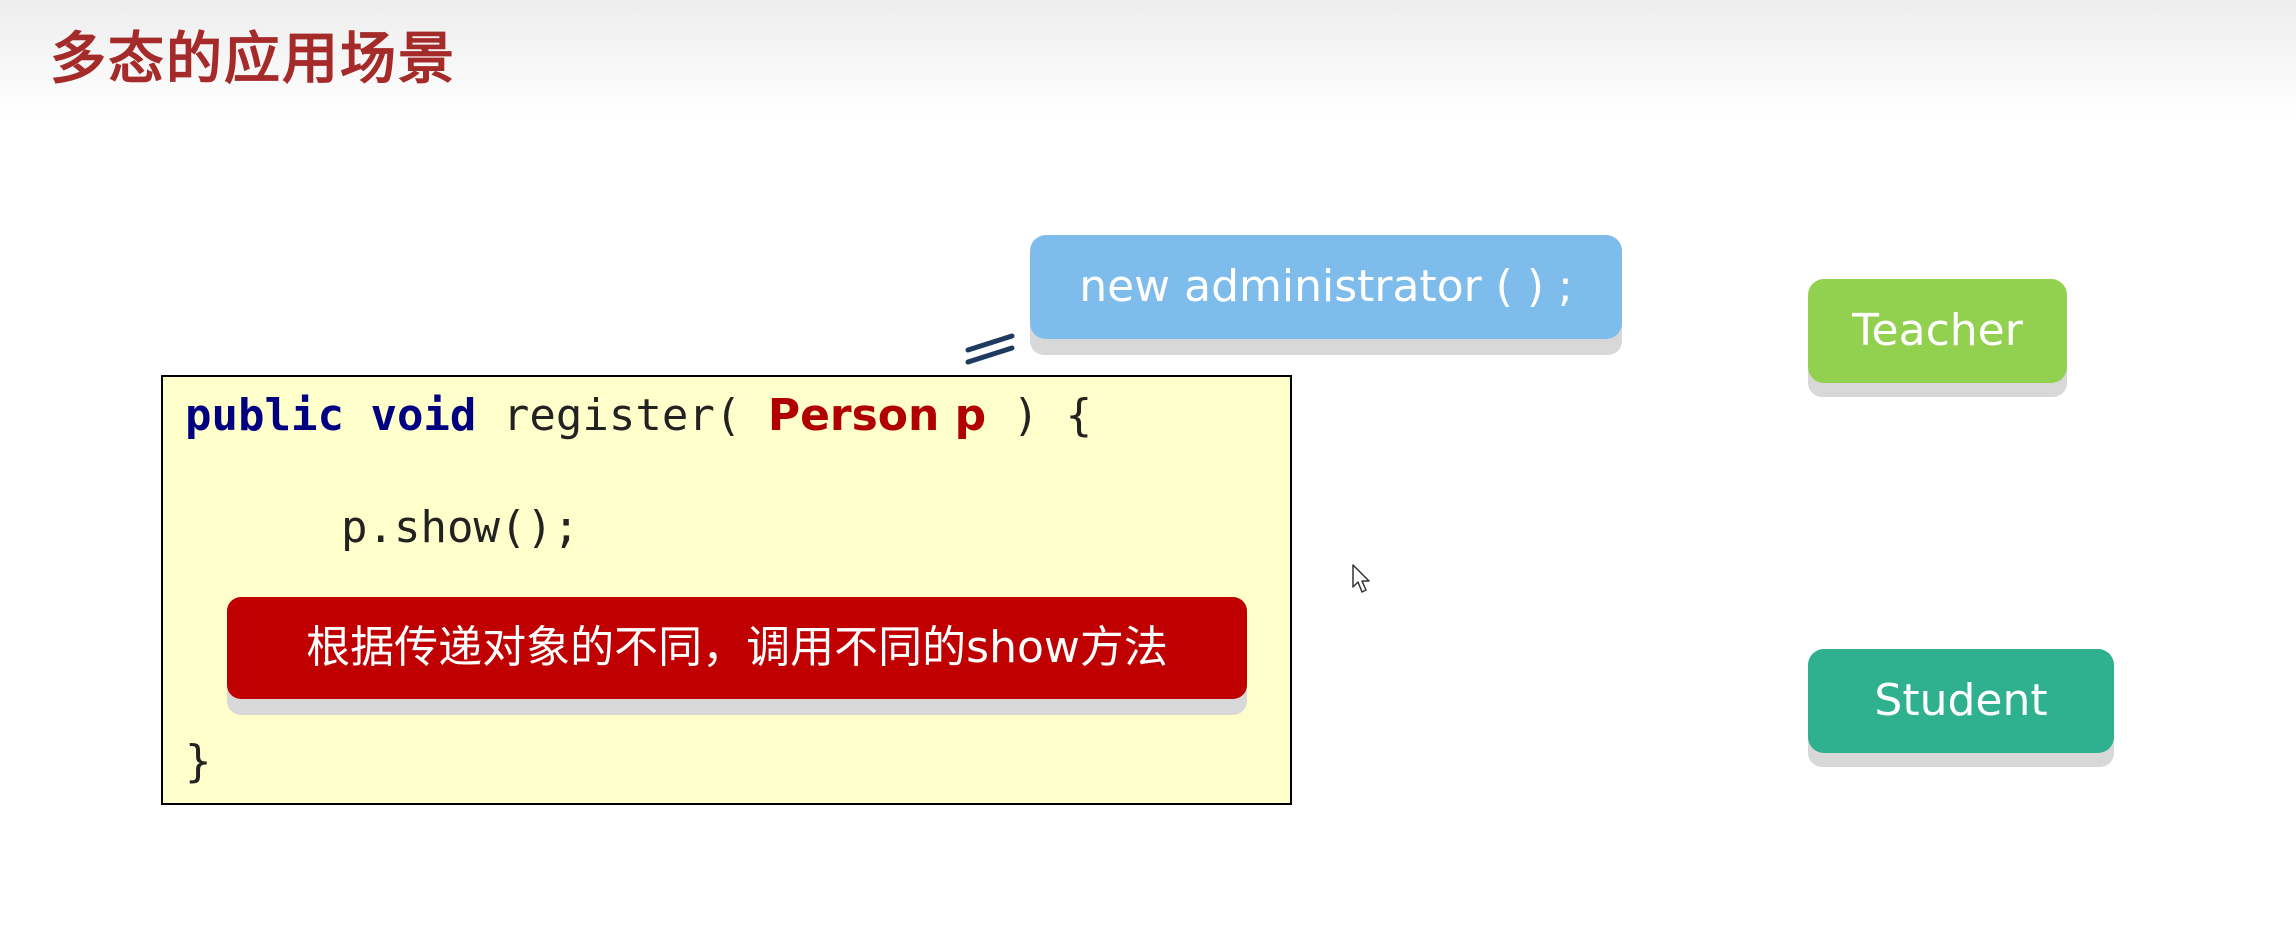 The width and height of the screenshot is (2296, 945). I want to click on note-callout: 根据传递对象的不同，调用不同的show方法, so click(737, 648).